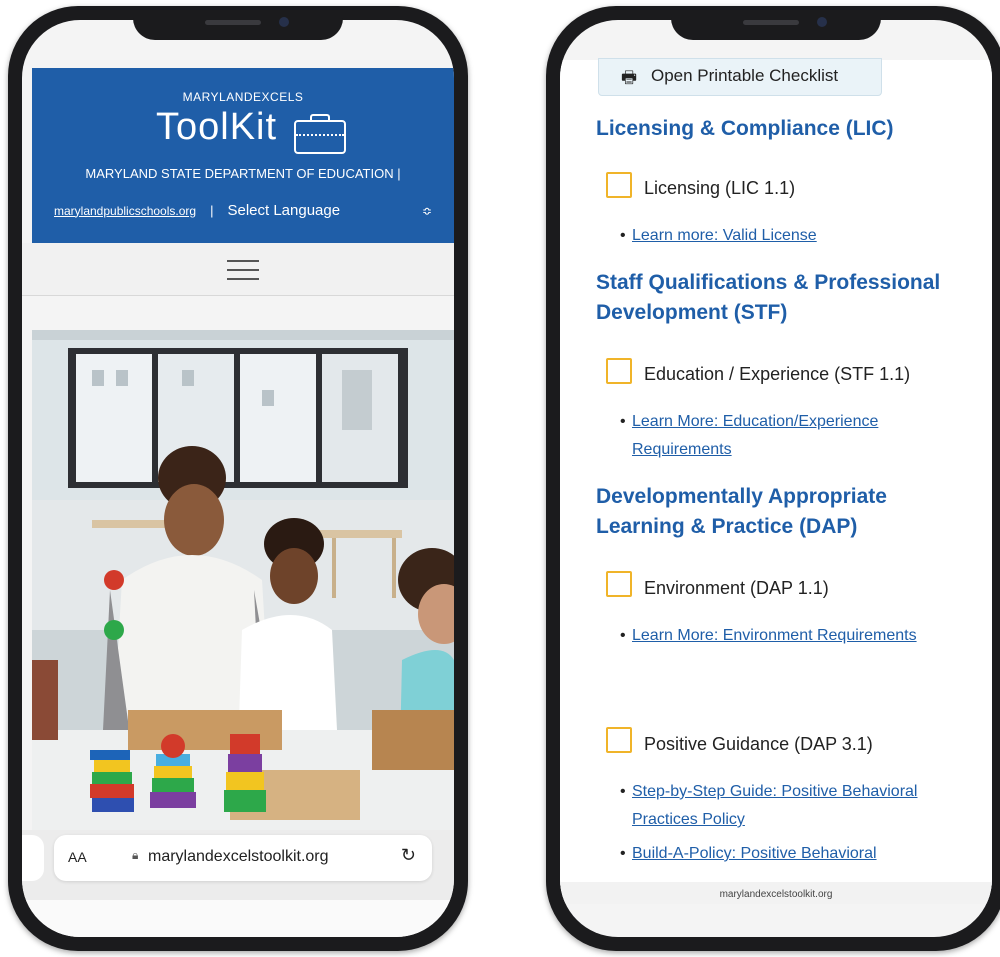 Image resolution: width=1000 pixels, height=957 pixels. What do you see at coordinates (745, 75) in the screenshot?
I see `print-button-label: Open Printable Checklist` at bounding box center [745, 75].